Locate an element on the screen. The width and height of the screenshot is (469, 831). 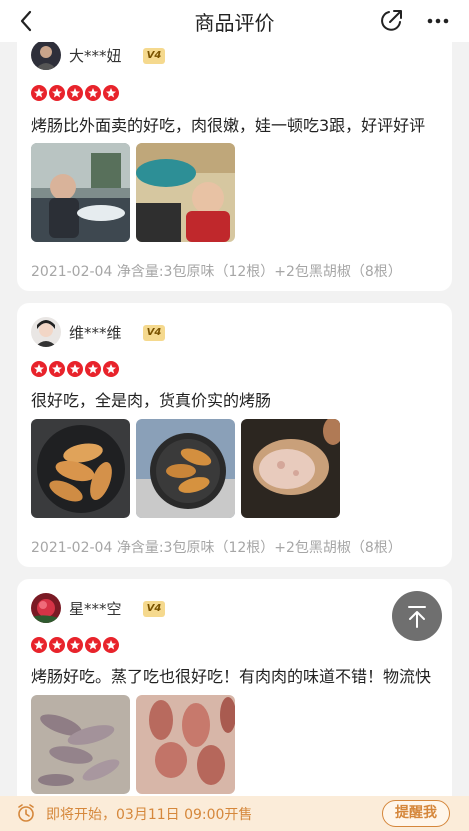
back-to-top-button is located at coordinates (417, 616).